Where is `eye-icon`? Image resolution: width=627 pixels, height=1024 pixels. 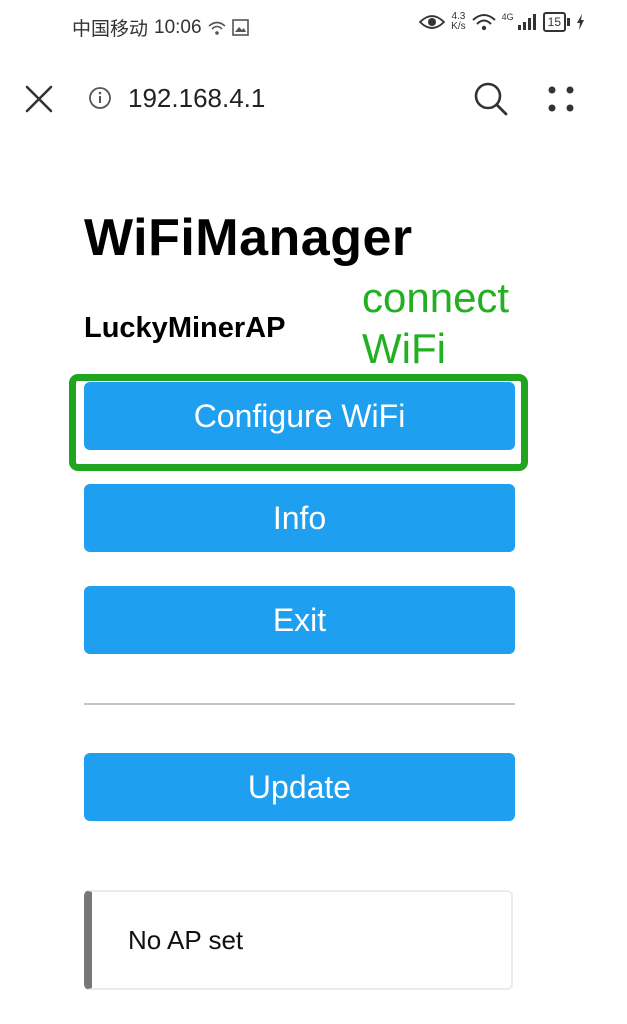
eye-icon is located at coordinates (432, 22).